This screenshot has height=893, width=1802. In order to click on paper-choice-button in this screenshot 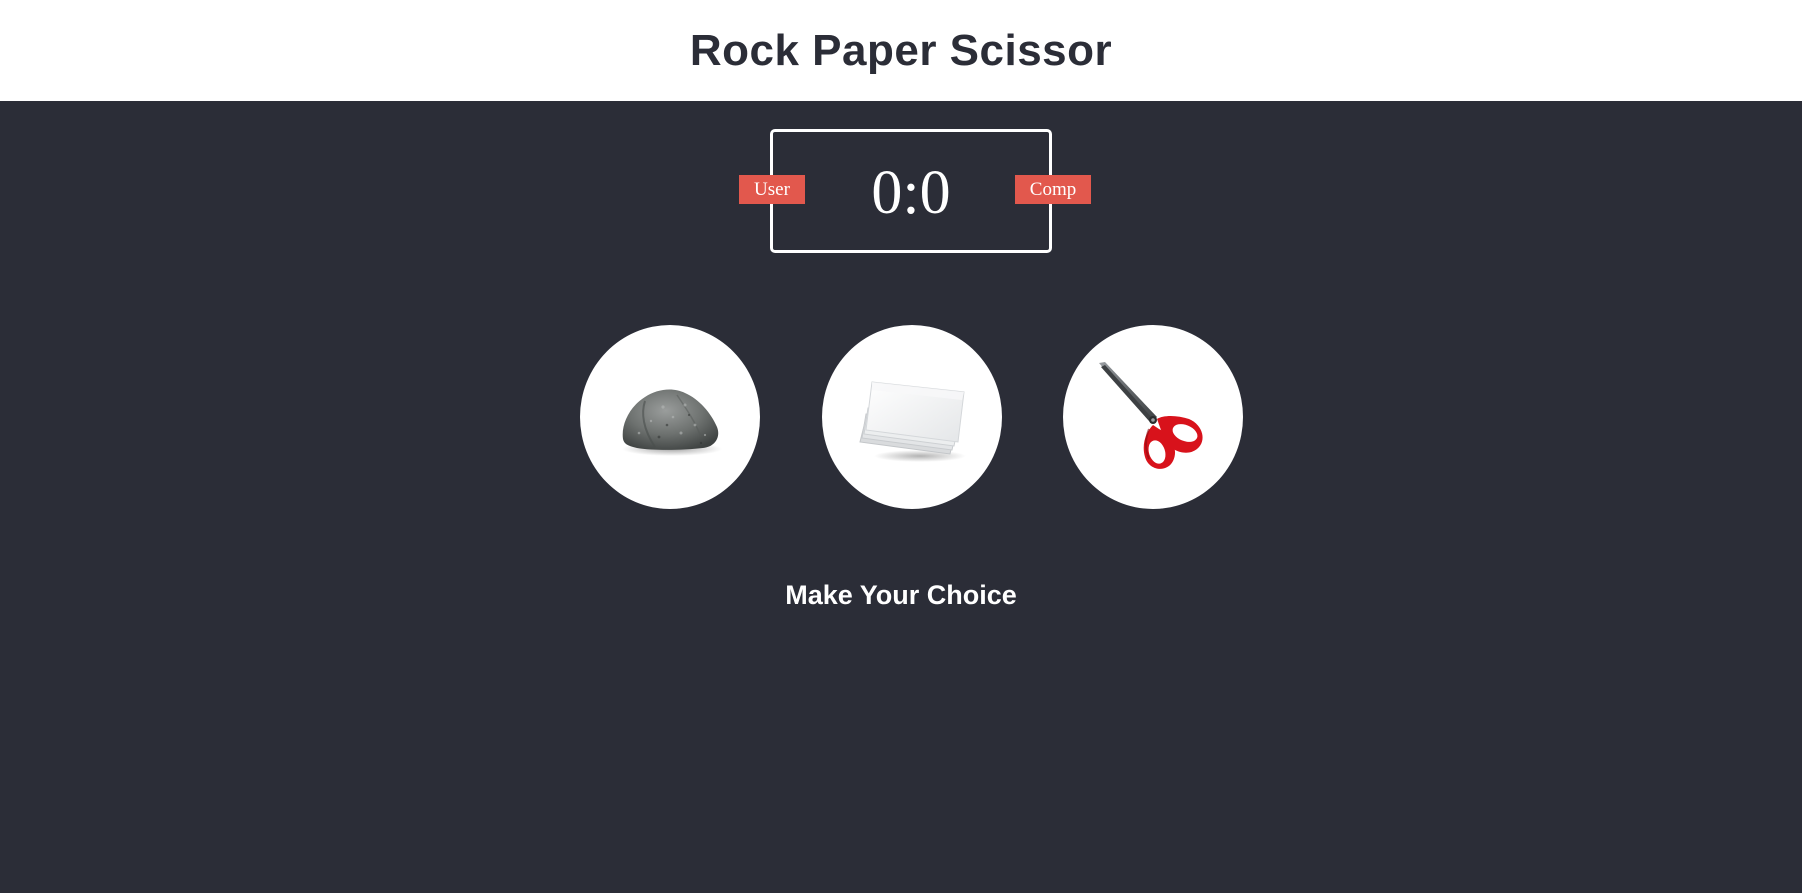, I will do `click(912, 417)`.